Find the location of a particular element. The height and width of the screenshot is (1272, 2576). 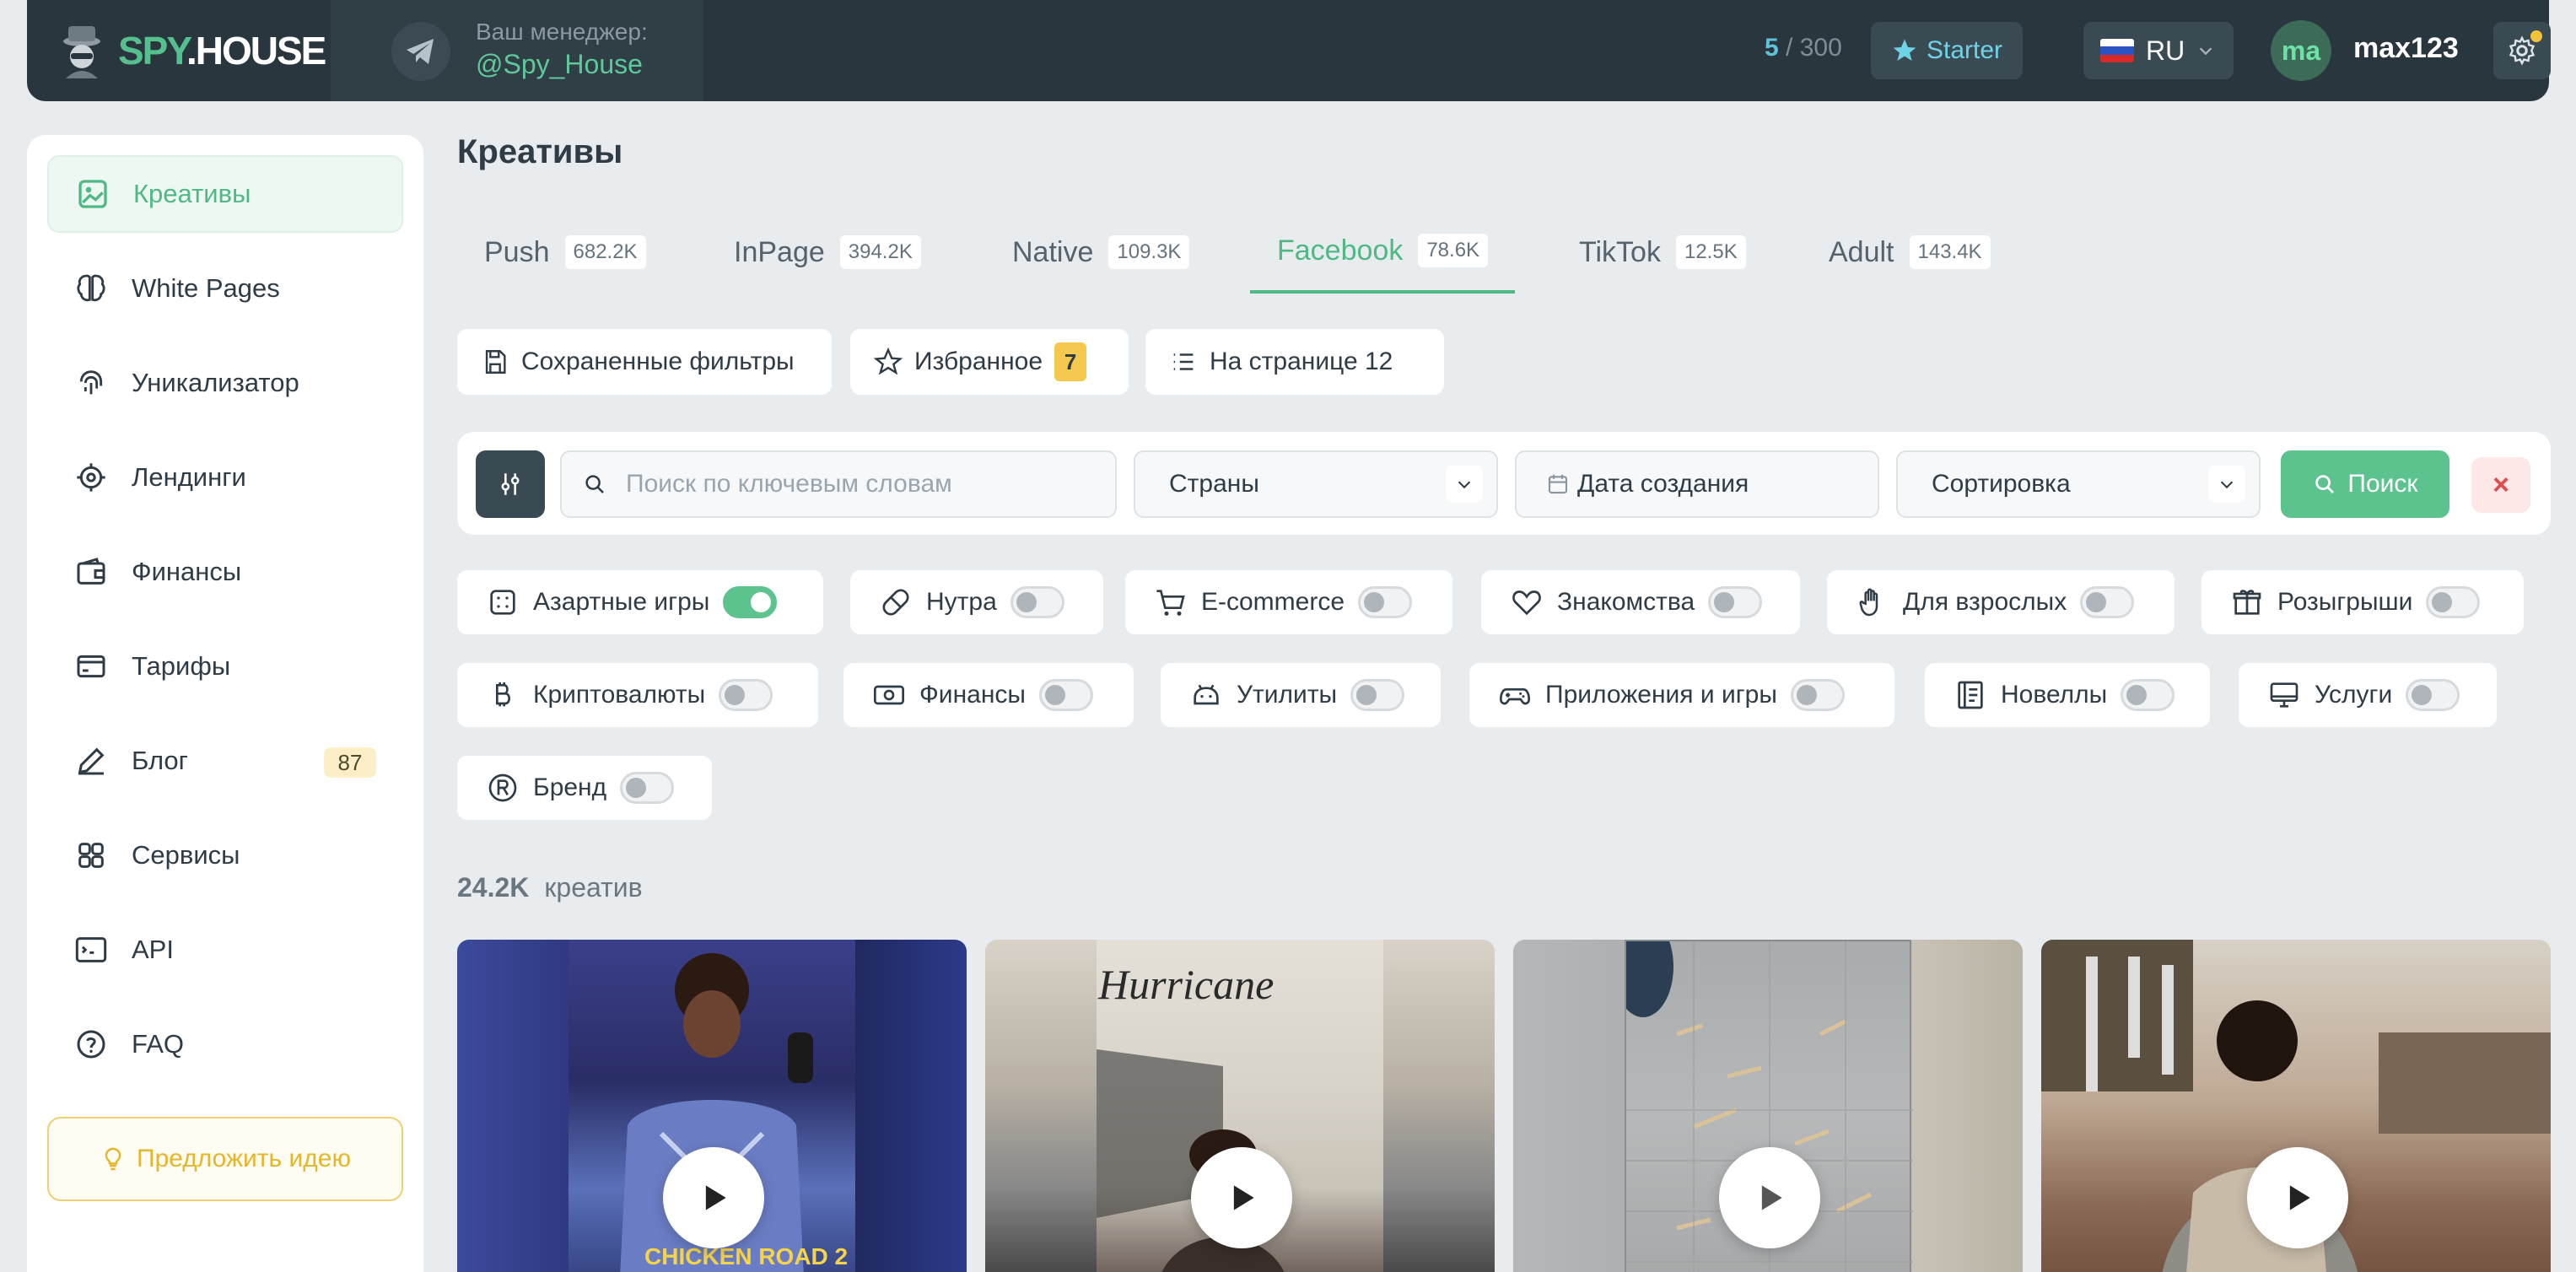

heart-icon is located at coordinates (1526, 603).